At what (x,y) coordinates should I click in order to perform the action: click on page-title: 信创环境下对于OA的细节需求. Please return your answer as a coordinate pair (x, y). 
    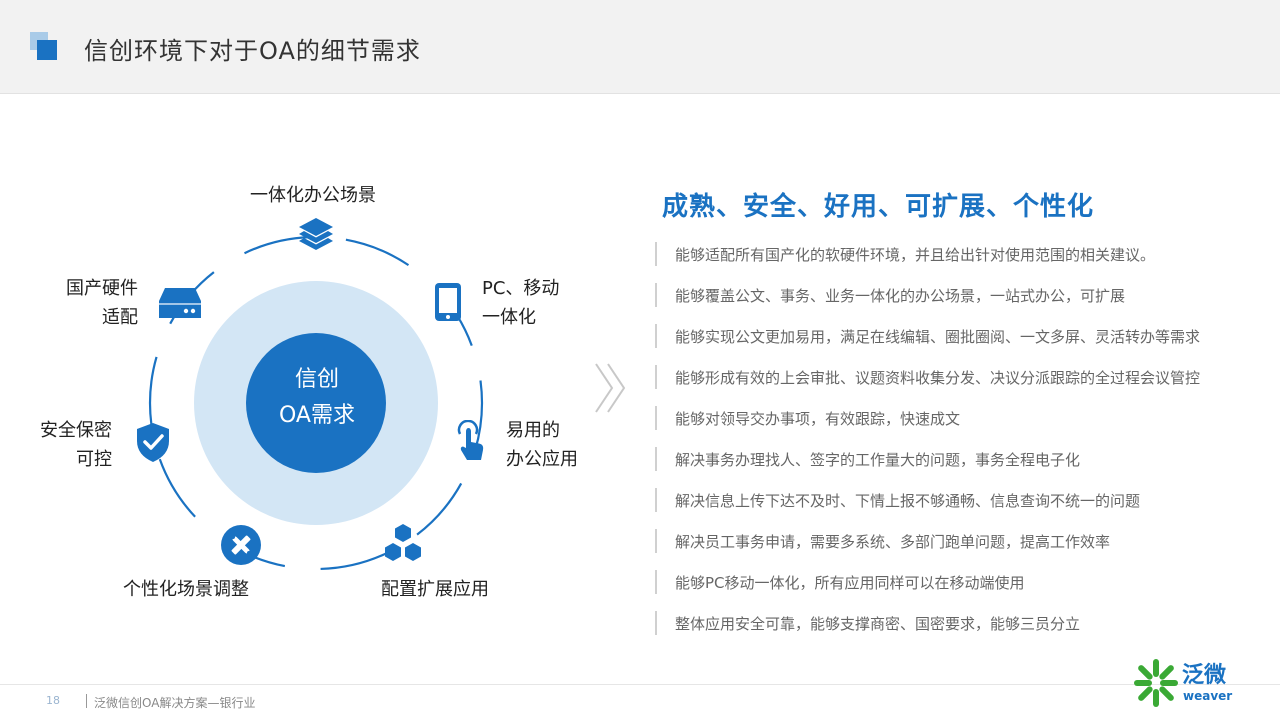
    Looking at the image, I should click on (252, 51).